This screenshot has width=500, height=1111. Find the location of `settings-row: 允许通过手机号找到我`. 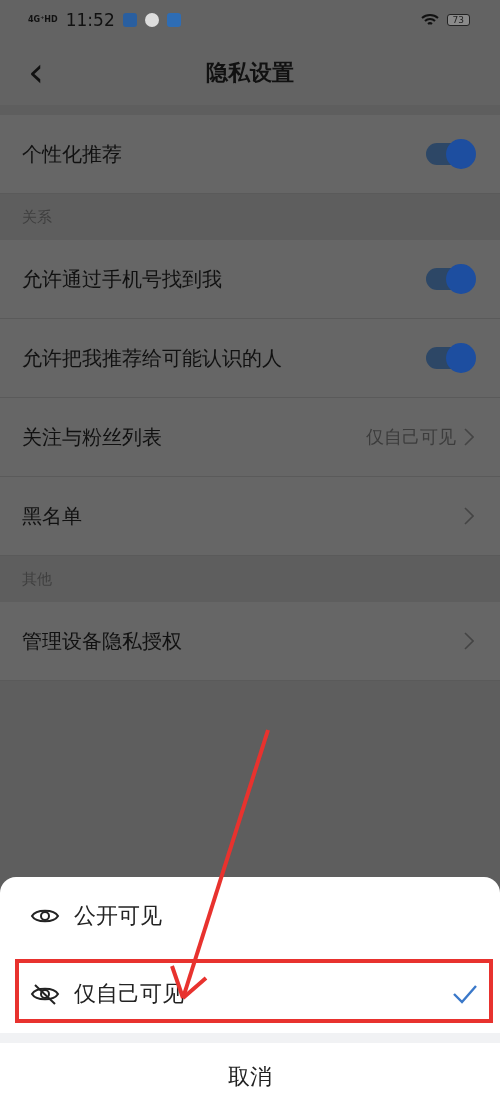

settings-row: 允许通过手机号找到我 is located at coordinates (250, 279).